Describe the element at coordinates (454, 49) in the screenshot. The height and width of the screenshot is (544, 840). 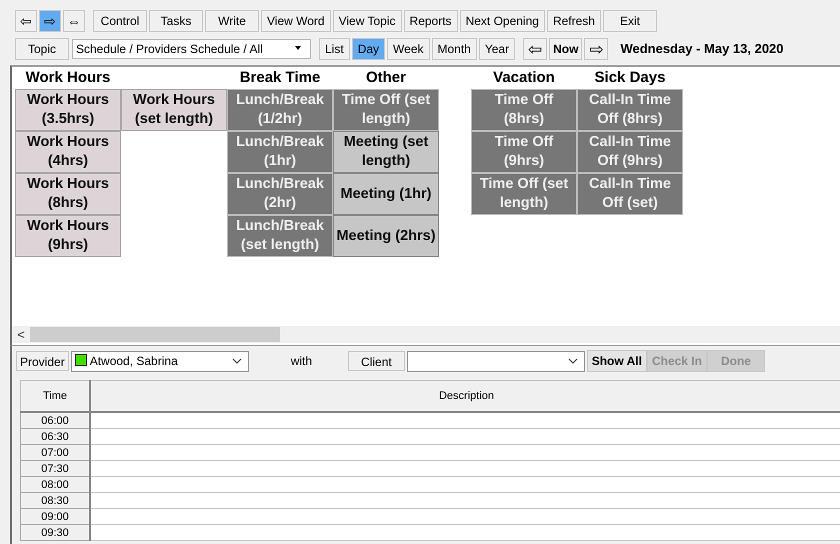
I see `view-tab: Month` at that location.